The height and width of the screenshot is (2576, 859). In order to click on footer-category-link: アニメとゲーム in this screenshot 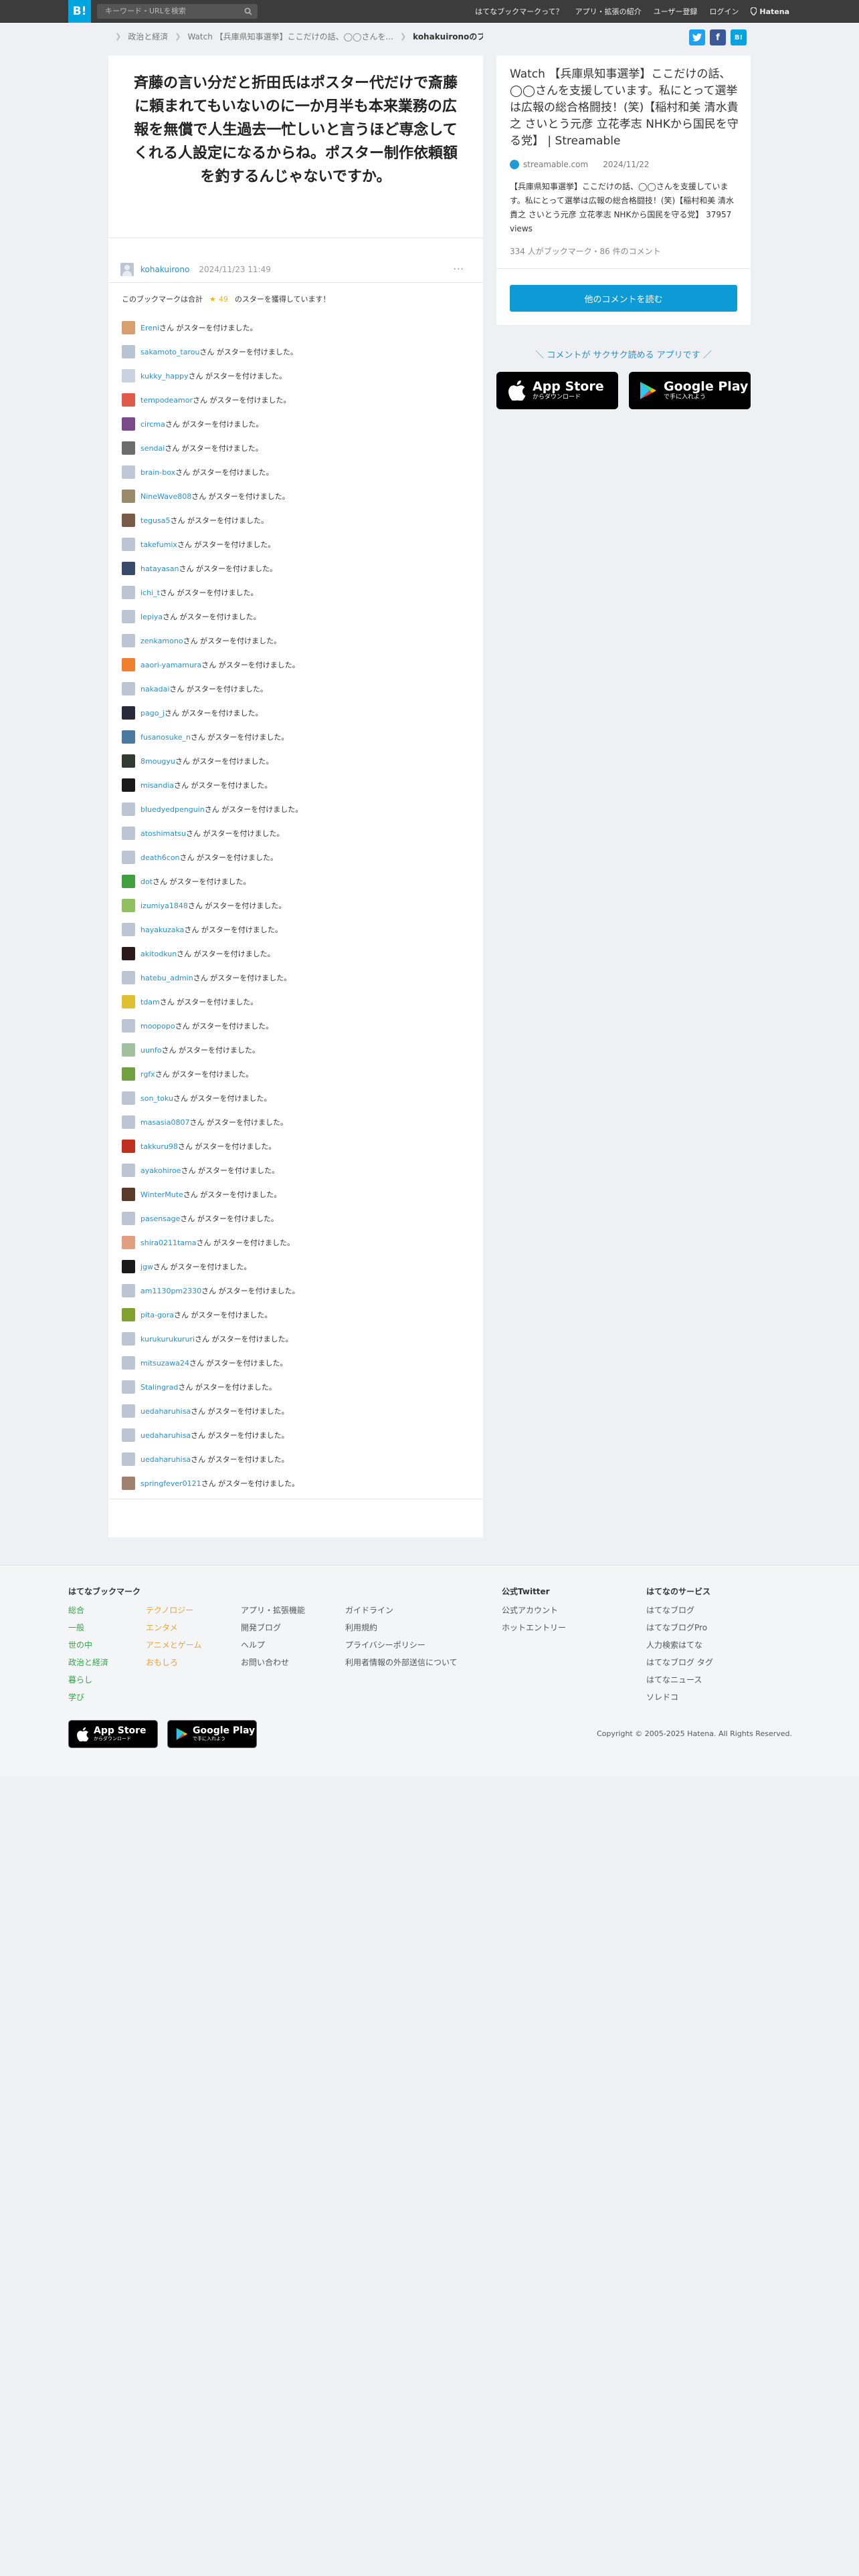, I will do `click(174, 1645)`.